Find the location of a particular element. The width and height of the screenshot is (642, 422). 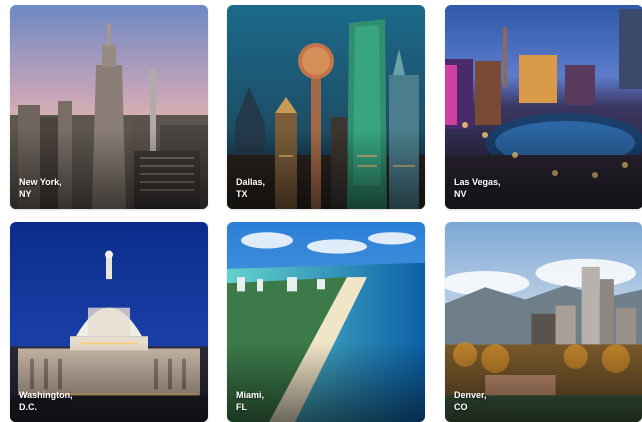

destination-caption: Washington, D.C. is located at coordinates (46, 401).